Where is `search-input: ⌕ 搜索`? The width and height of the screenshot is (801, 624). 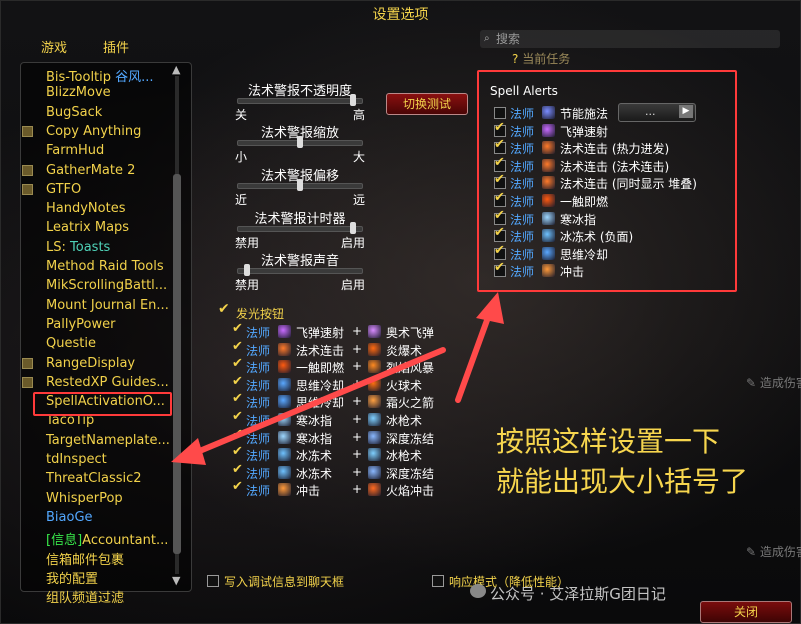
search-input: ⌕ 搜索 is located at coordinates (630, 39).